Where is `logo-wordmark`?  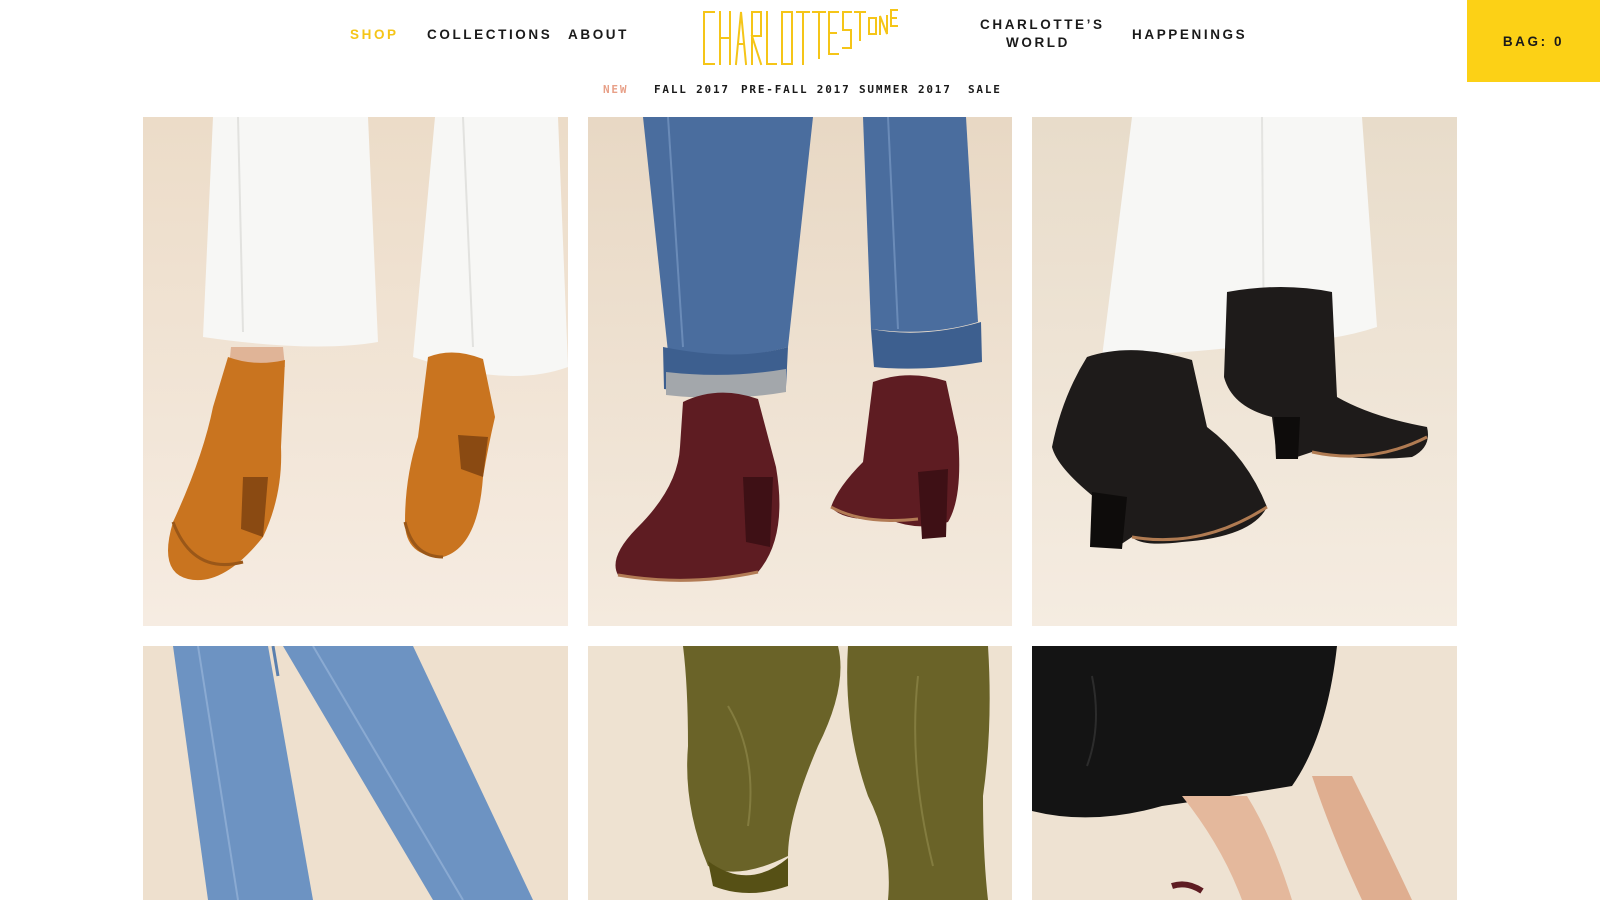
logo-wordmark is located at coordinates (800, 37).